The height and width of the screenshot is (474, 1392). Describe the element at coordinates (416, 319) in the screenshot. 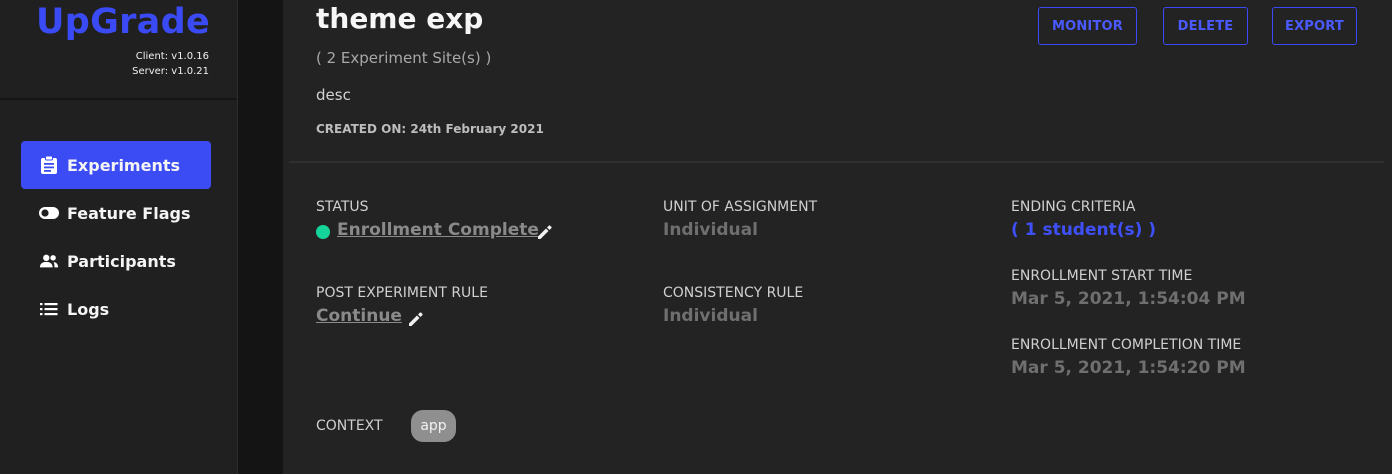

I see `edit-post-rule-icon` at that location.